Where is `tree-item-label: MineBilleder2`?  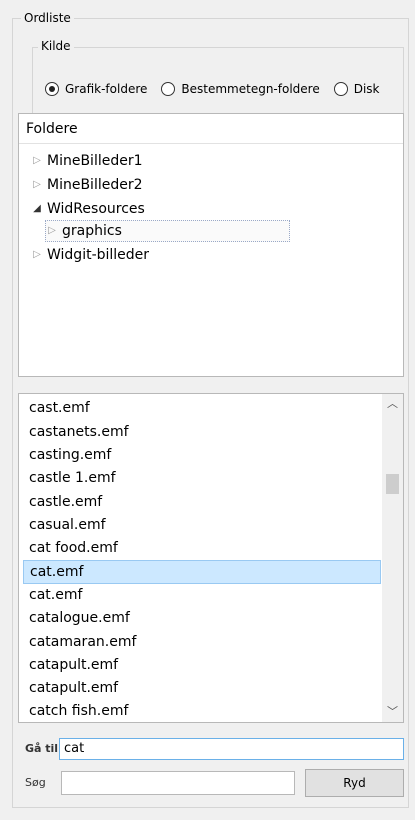
tree-item-label: MineBilleder2 is located at coordinates (95, 185).